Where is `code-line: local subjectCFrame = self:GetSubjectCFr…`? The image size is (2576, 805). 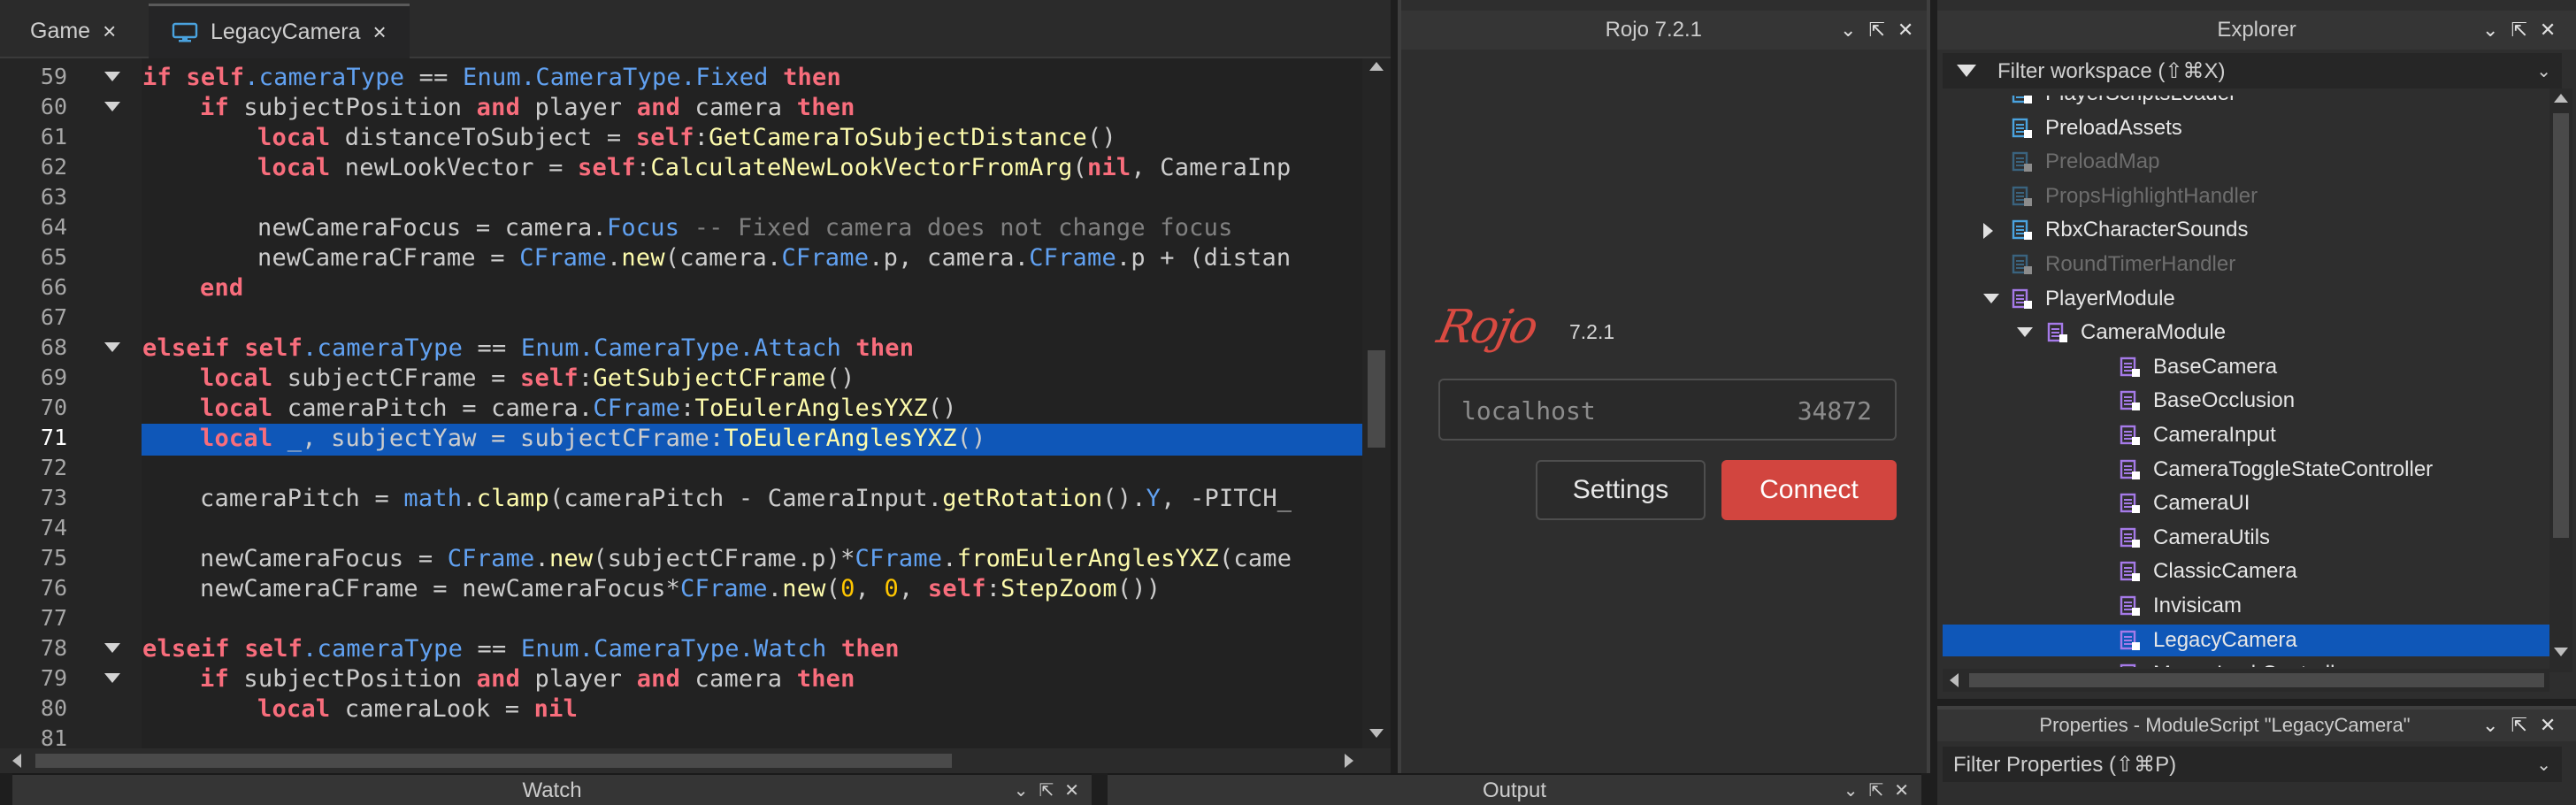
code-line: local subjectCFrame = self:GetSubjectCFr… is located at coordinates (527, 378).